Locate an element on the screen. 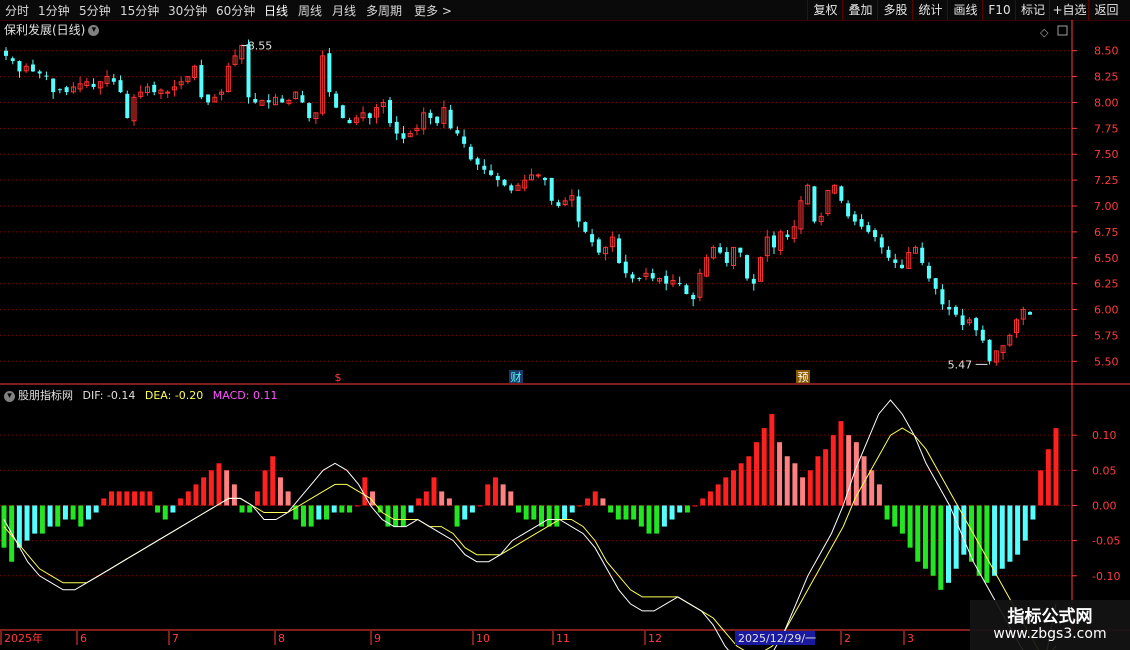 The height and width of the screenshot is (650, 1130). tab-monthly: 月线 is located at coordinates (344, 10).